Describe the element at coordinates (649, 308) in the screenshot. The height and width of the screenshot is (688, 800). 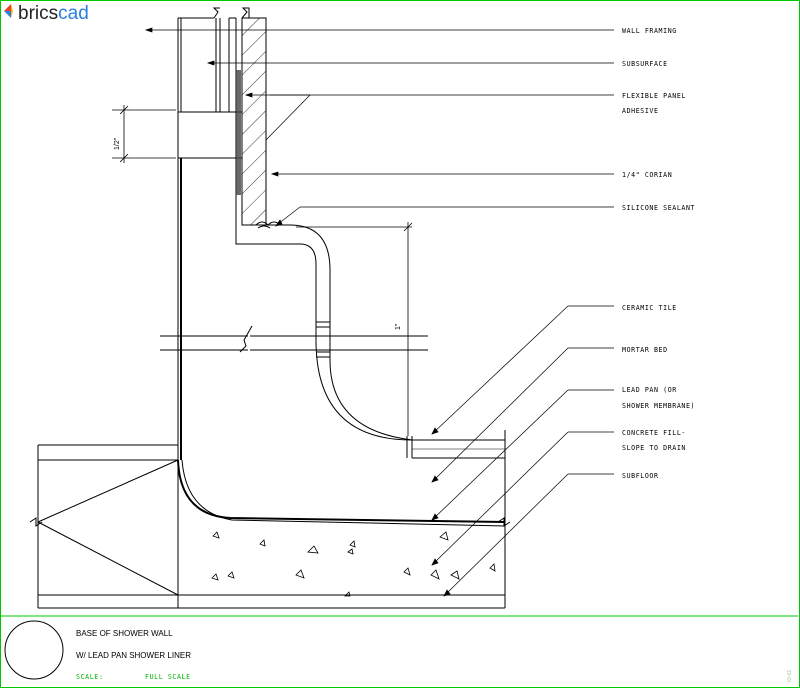
I see `label-ceramic-tile: CERAMIC TILE` at that location.